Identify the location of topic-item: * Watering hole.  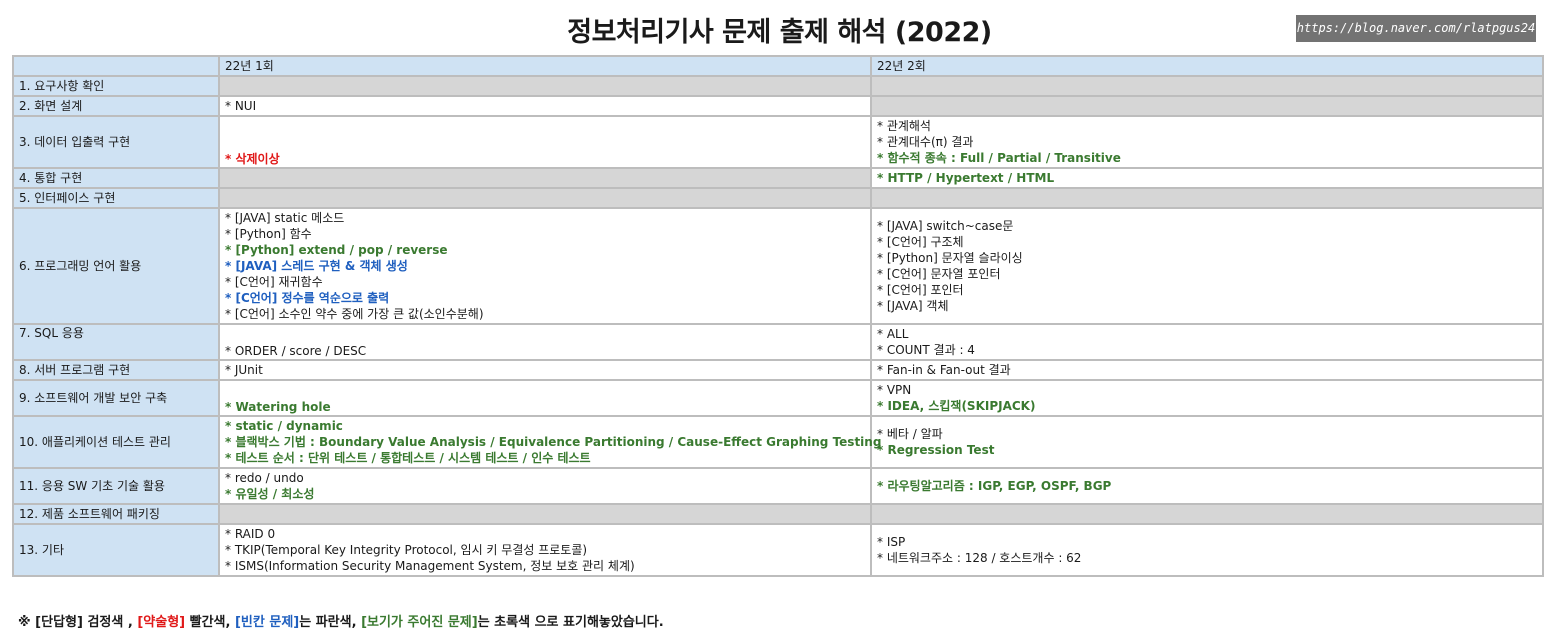
(278, 407).